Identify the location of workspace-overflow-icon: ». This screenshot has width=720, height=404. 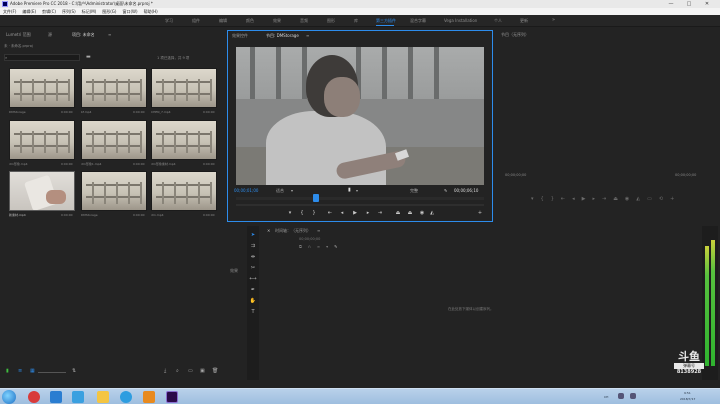
(553, 20).